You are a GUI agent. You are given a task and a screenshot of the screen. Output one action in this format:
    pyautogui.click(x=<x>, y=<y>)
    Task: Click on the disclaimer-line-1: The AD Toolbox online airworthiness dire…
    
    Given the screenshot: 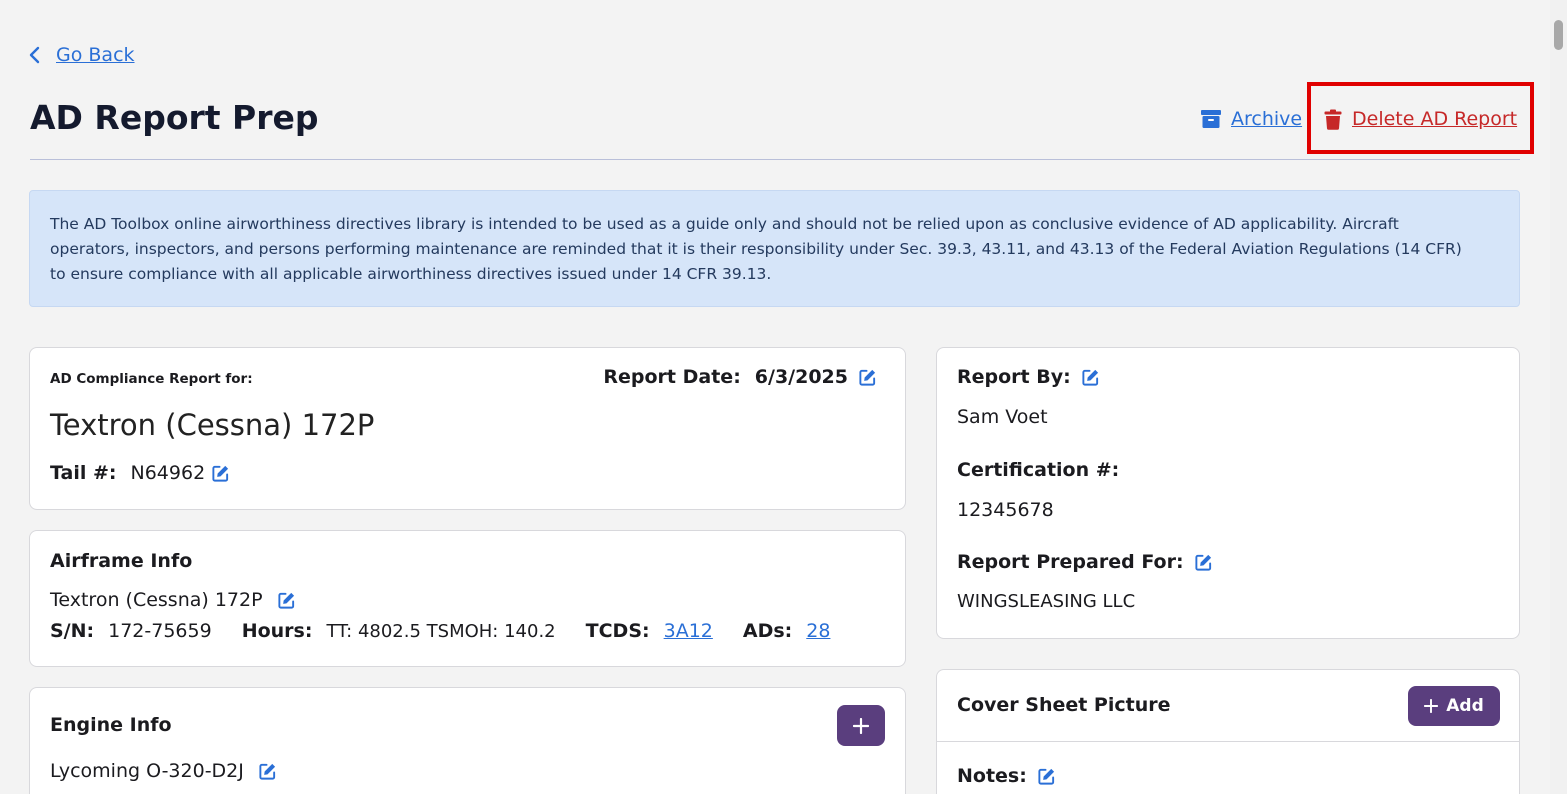 What is the action you would take?
    pyautogui.click(x=724, y=224)
    